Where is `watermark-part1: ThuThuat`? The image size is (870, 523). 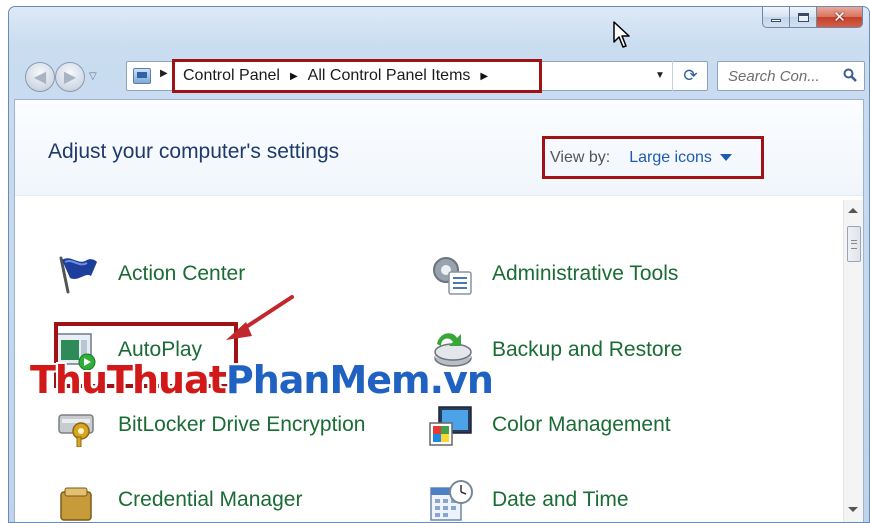 watermark-part1: ThuThuat is located at coordinates (128, 380).